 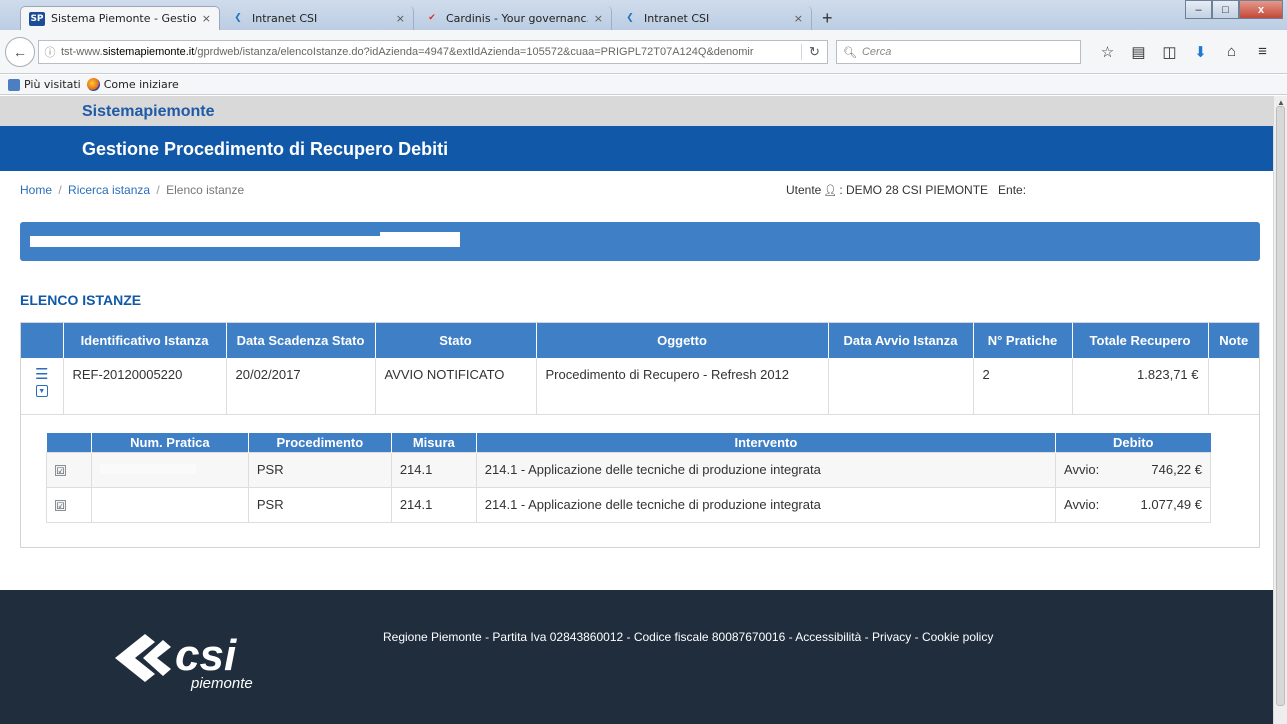 What do you see at coordinates (1023, 340) in the screenshot?
I see `col-header-n-pratiche: N° Pratiche` at bounding box center [1023, 340].